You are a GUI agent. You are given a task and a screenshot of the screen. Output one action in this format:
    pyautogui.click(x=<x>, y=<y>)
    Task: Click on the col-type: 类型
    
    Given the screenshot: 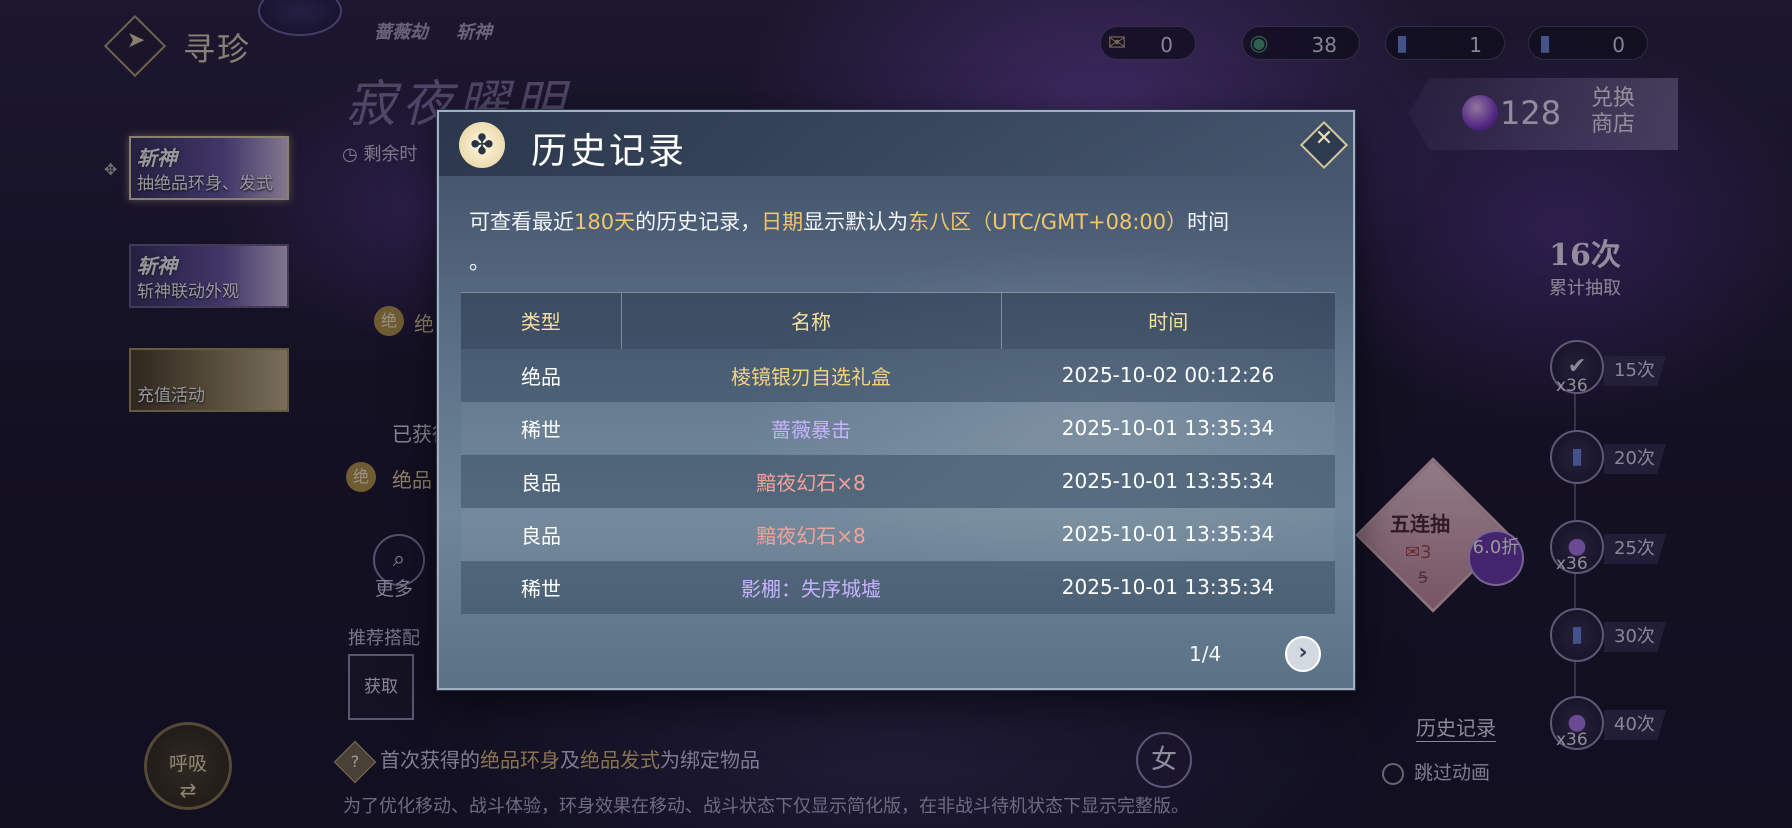 What is the action you would take?
    pyautogui.click(x=541, y=320)
    